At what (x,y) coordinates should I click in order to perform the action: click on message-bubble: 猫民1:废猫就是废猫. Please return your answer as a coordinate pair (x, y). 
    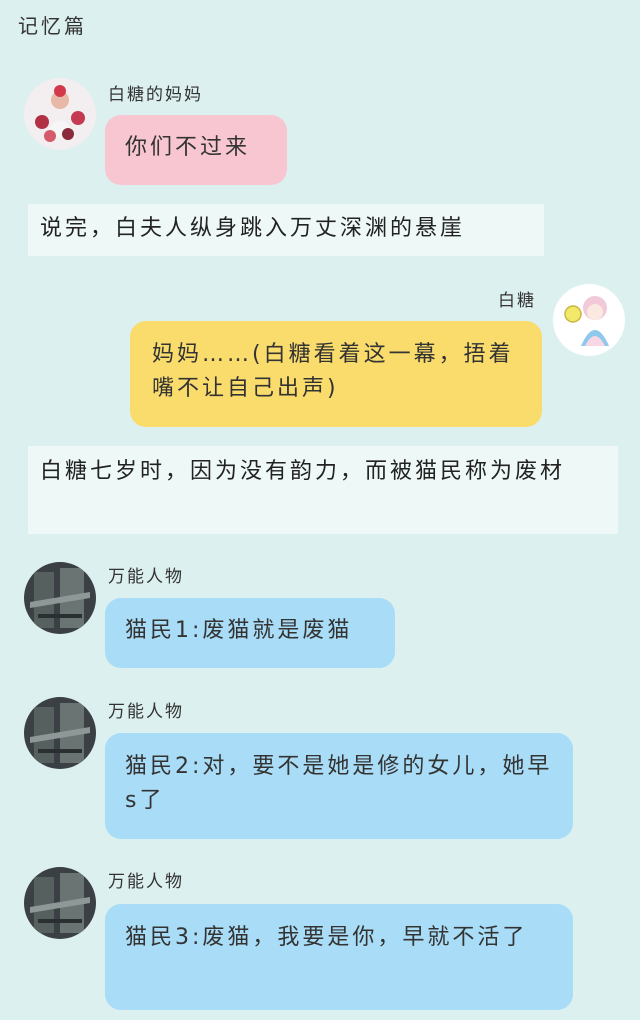
    Looking at the image, I should click on (250, 633).